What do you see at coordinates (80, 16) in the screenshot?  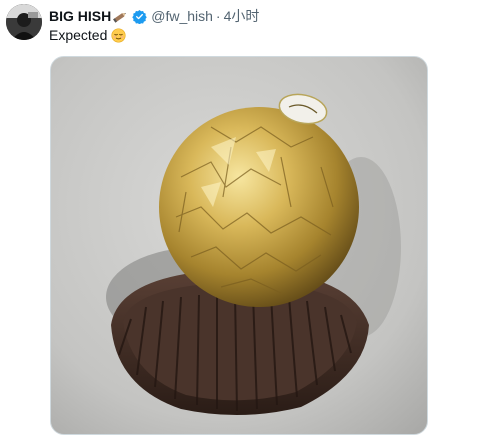 I see `author-display-name: BIG HISH` at bounding box center [80, 16].